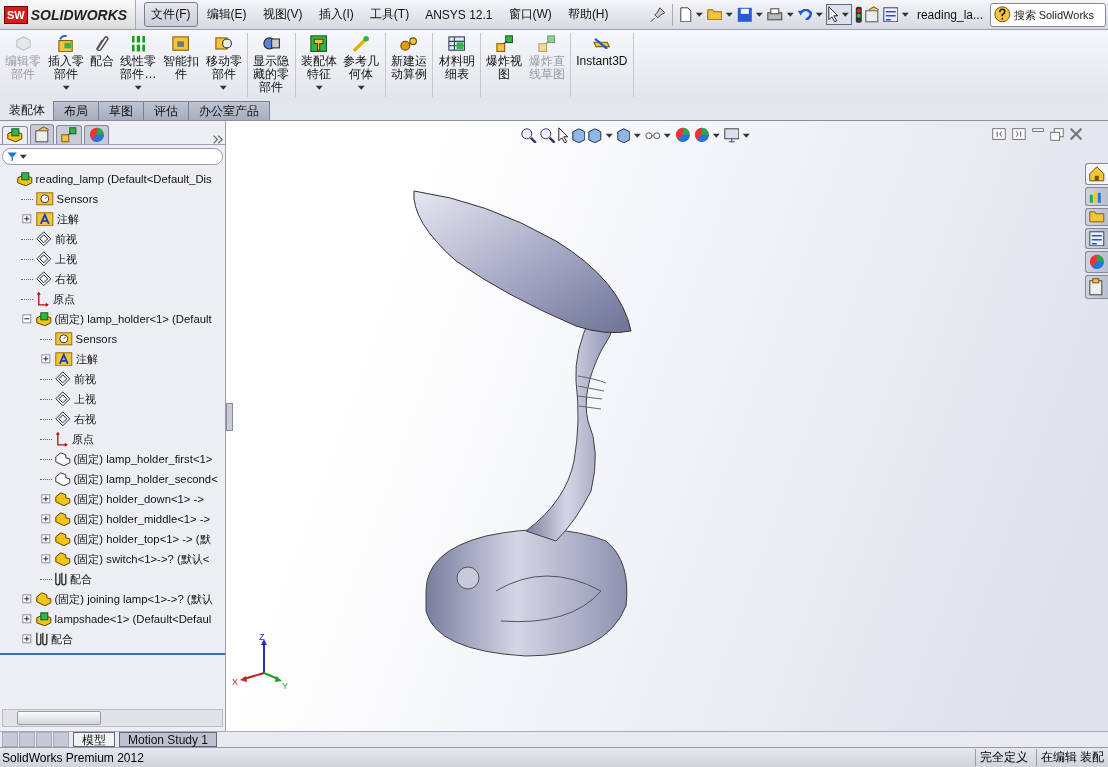 The height and width of the screenshot is (767, 1108). What do you see at coordinates (63, 419) in the screenshot?
I see `plane-icon` at bounding box center [63, 419].